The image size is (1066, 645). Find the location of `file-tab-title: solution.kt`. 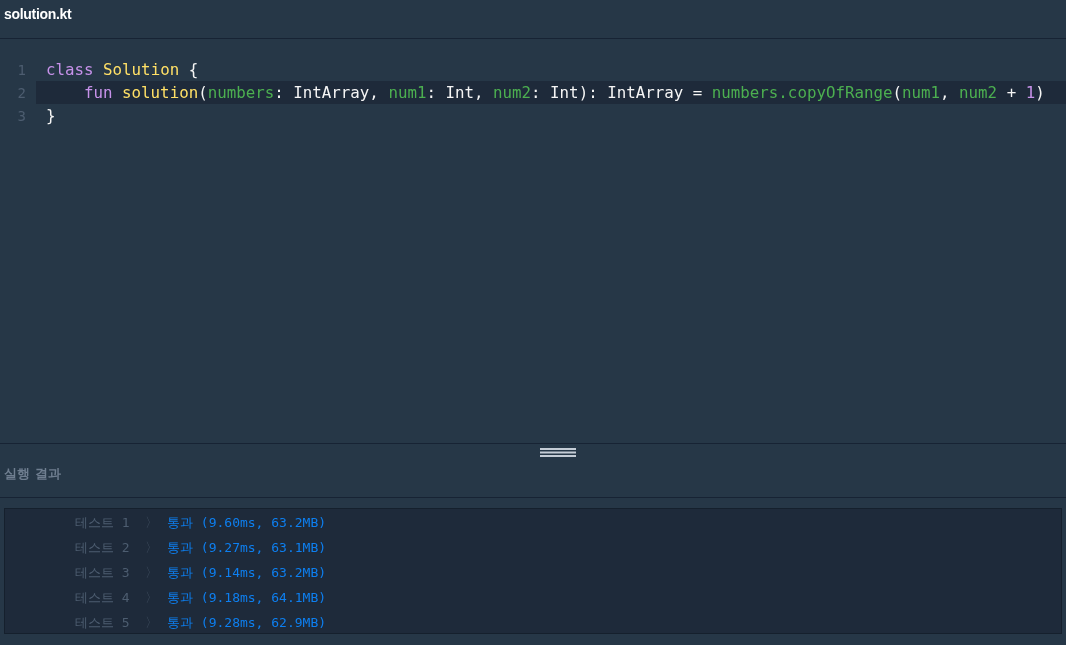

file-tab-title: solution.kt is located at coordinates (38, 14).